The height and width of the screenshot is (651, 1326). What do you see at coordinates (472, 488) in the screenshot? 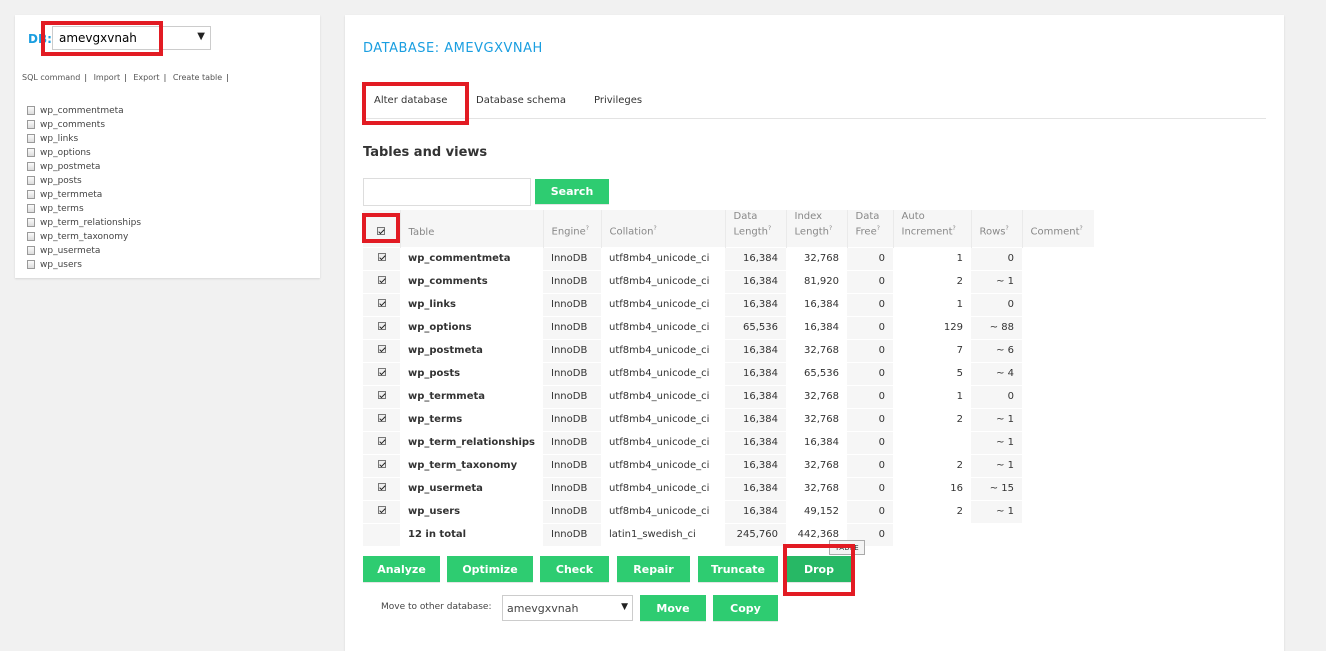
I see `table-name: wp_usermeta` at bounding box center [472, 488].